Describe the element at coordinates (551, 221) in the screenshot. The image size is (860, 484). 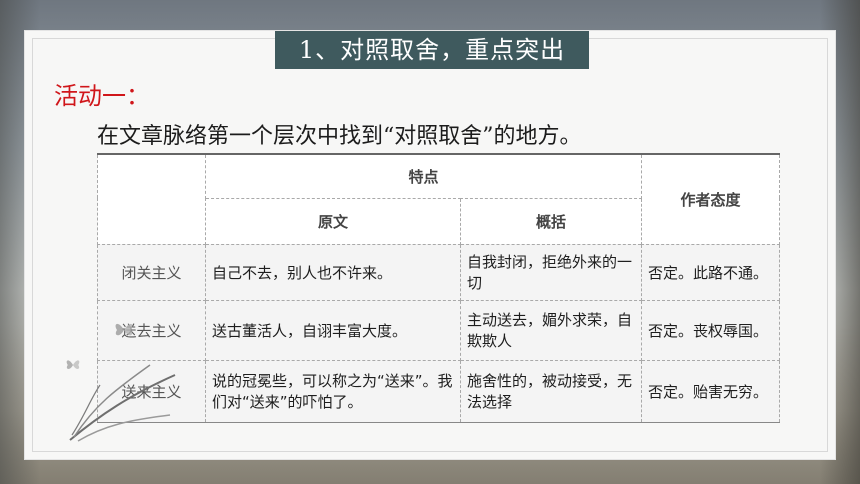
I see `header-summary: 概括` at that location.